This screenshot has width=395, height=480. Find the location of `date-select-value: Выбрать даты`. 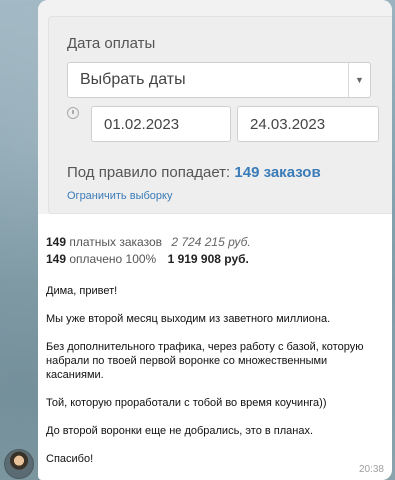

date-select-value: Выбрать даты is located at coordinates (133, 79).